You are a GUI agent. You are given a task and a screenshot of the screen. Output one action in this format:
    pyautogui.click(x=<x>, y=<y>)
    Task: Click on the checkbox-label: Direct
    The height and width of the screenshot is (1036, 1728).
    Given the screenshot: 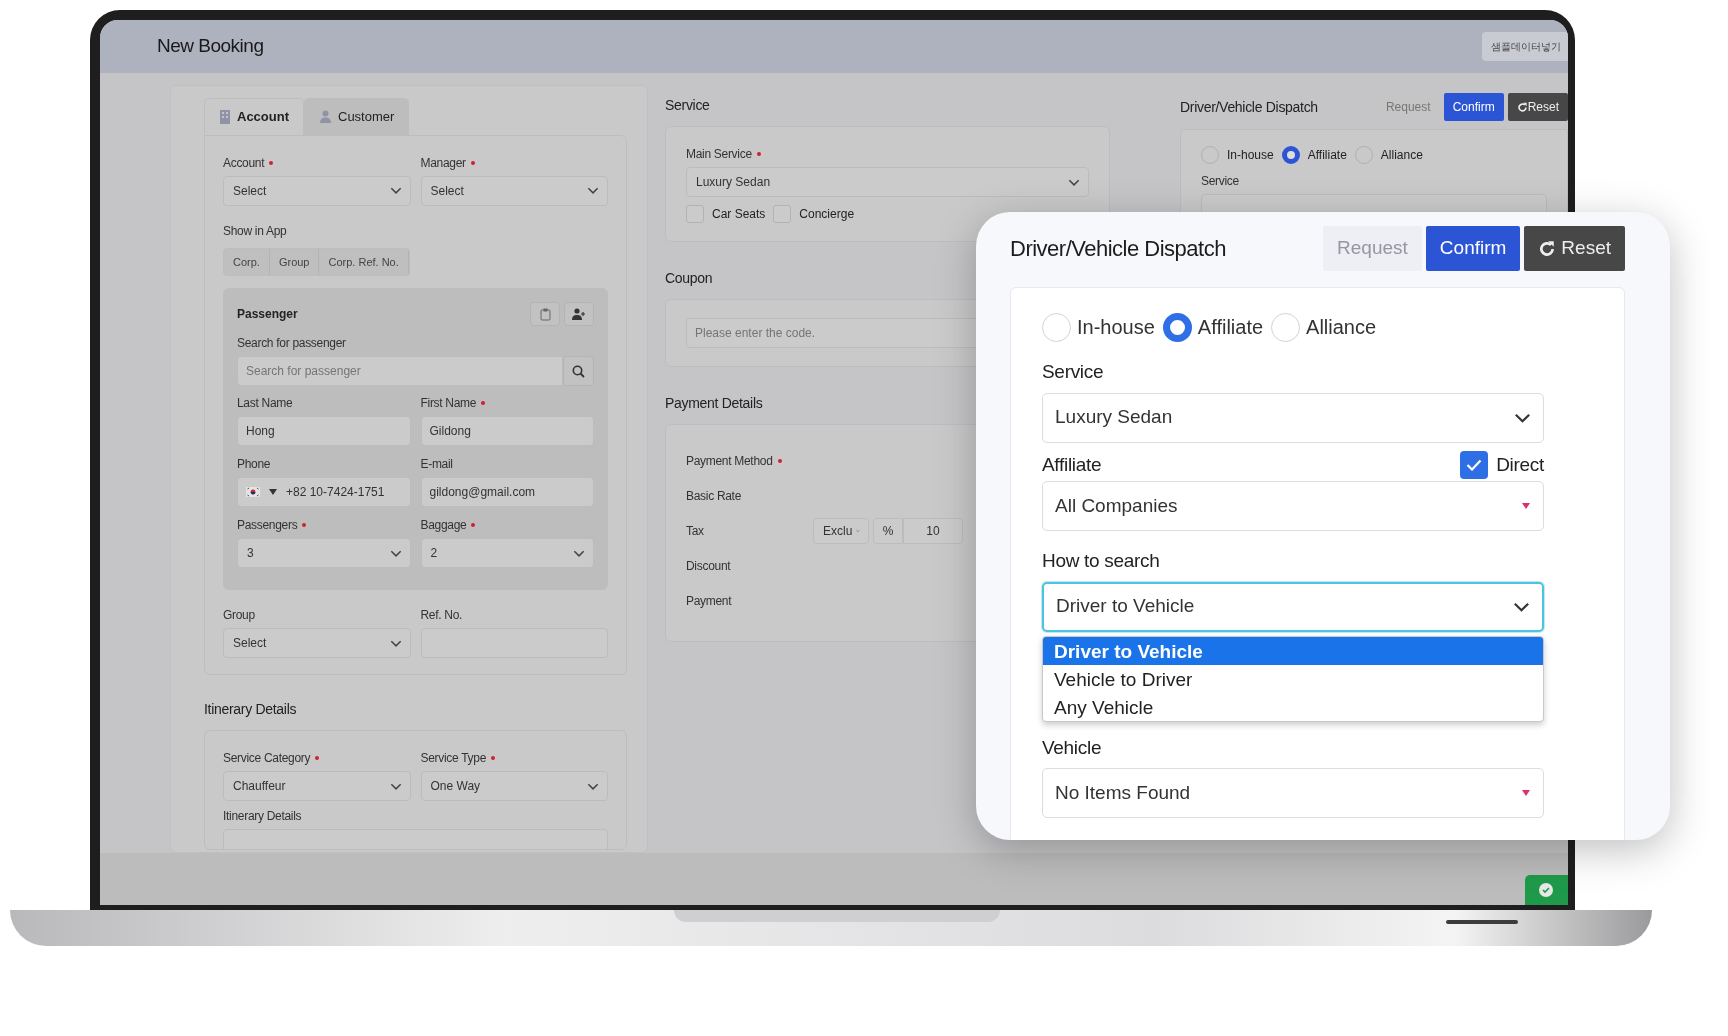 What is the action you would take?
    pyautogui.click(x=1520, y=464)
    